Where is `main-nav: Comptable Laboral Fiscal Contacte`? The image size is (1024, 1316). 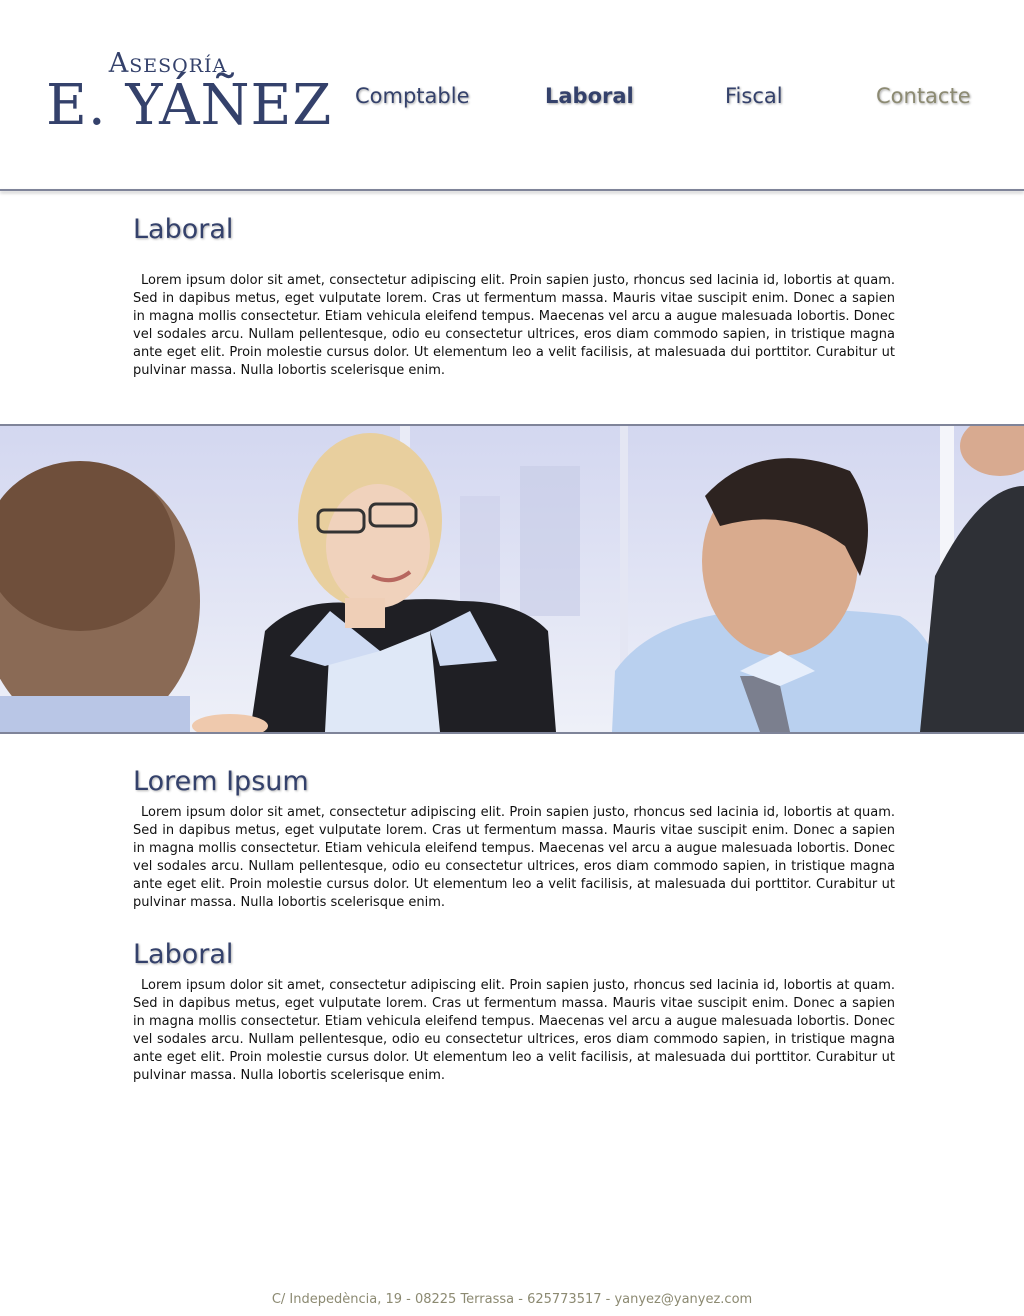
main-nav: Comptable Laboral Fiscal Contacte is located at coordinates (670, 99).